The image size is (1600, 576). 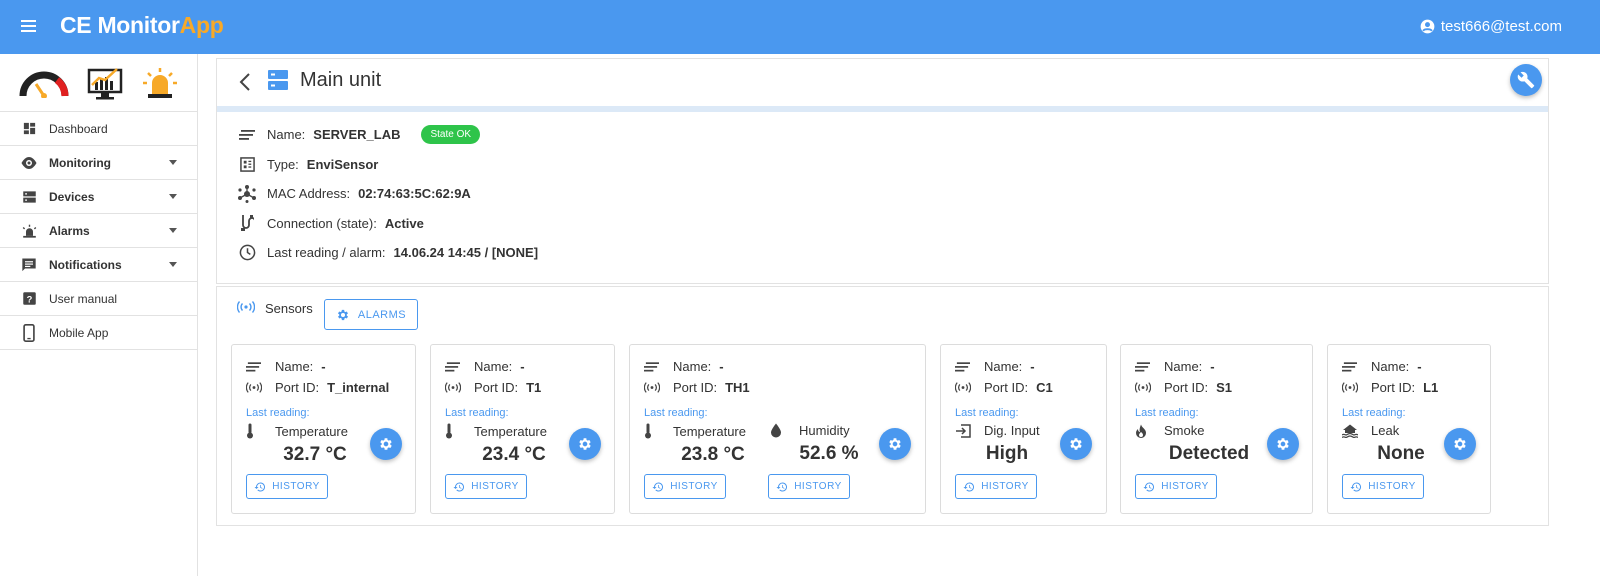 What do you see at coordinates (29, 332) in the screenshot?
I see `phone-icon` at bounding box center [29, 332].